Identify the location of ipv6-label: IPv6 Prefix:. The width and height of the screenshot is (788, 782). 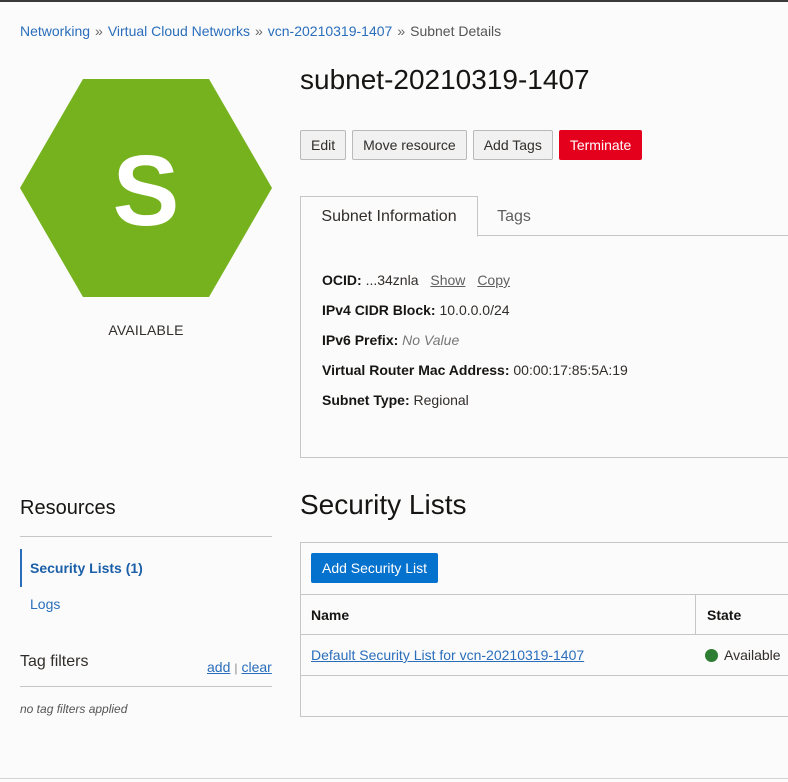
(360, 340).